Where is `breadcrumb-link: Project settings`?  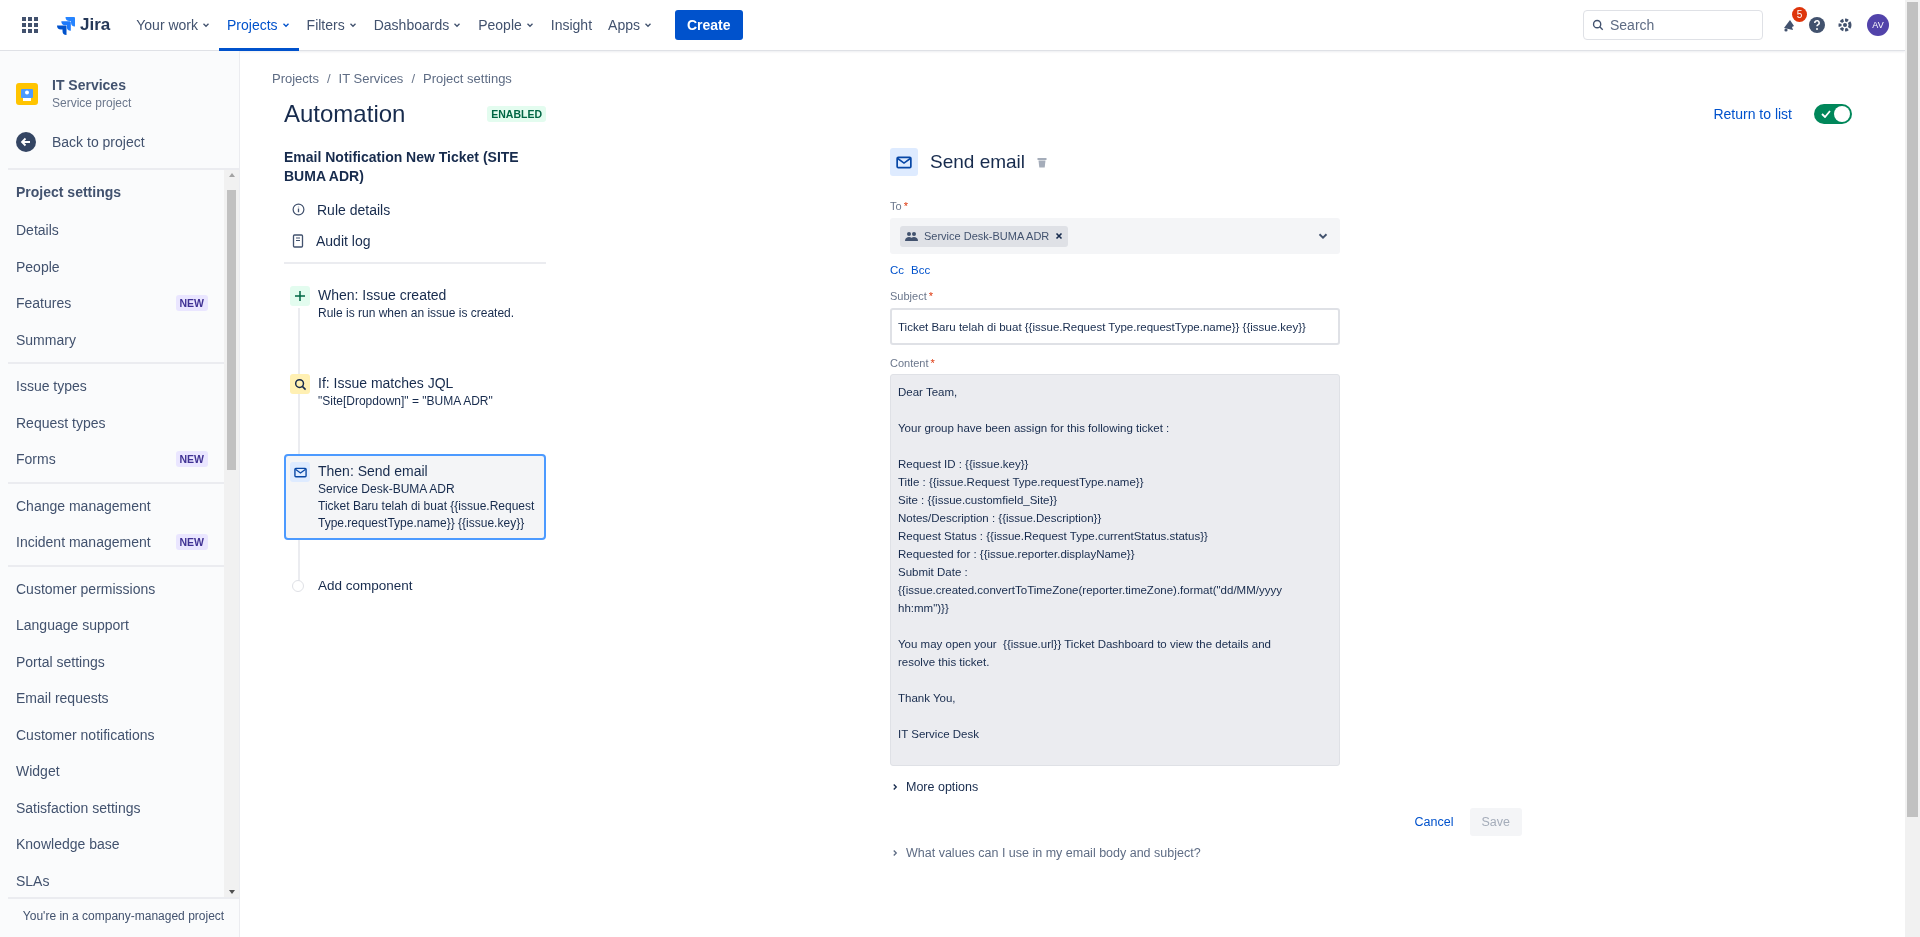 breadcrumb-link: Project settings is located at coordinates (467, 78).